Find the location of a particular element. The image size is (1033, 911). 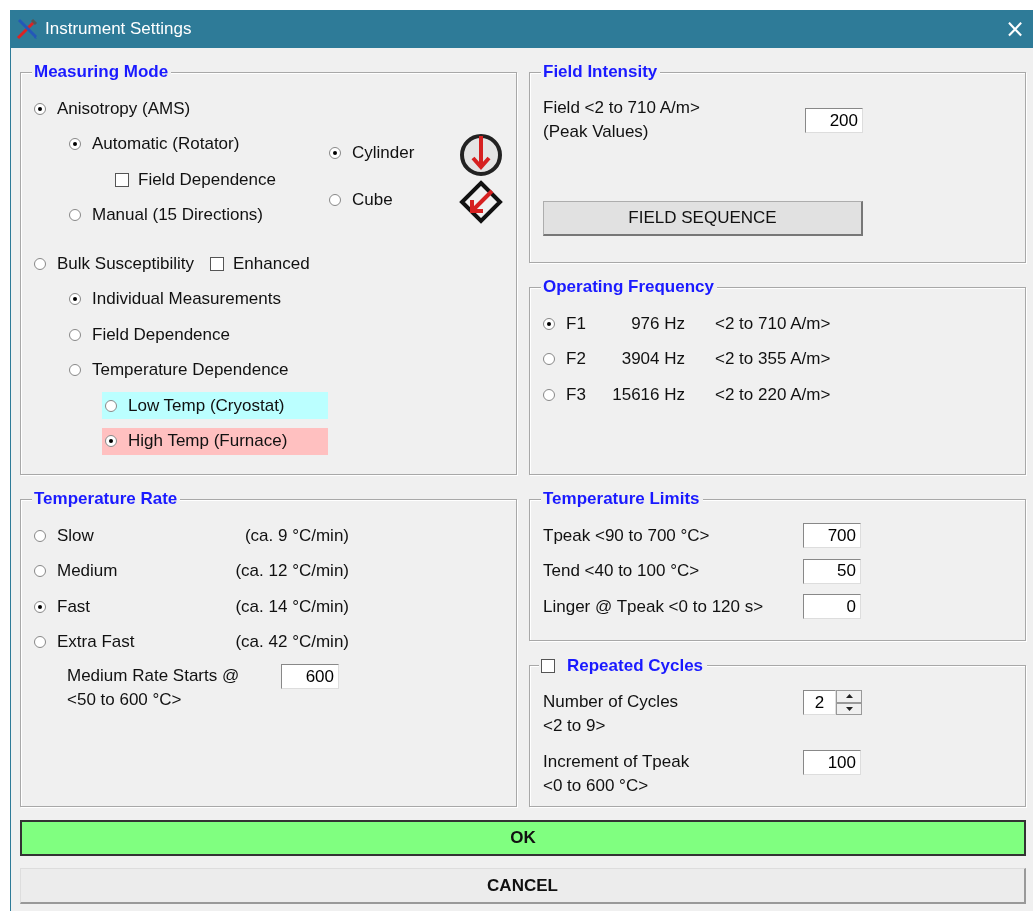

radio-option: Bulk Susceptibility is located at coordinates (114, 263).